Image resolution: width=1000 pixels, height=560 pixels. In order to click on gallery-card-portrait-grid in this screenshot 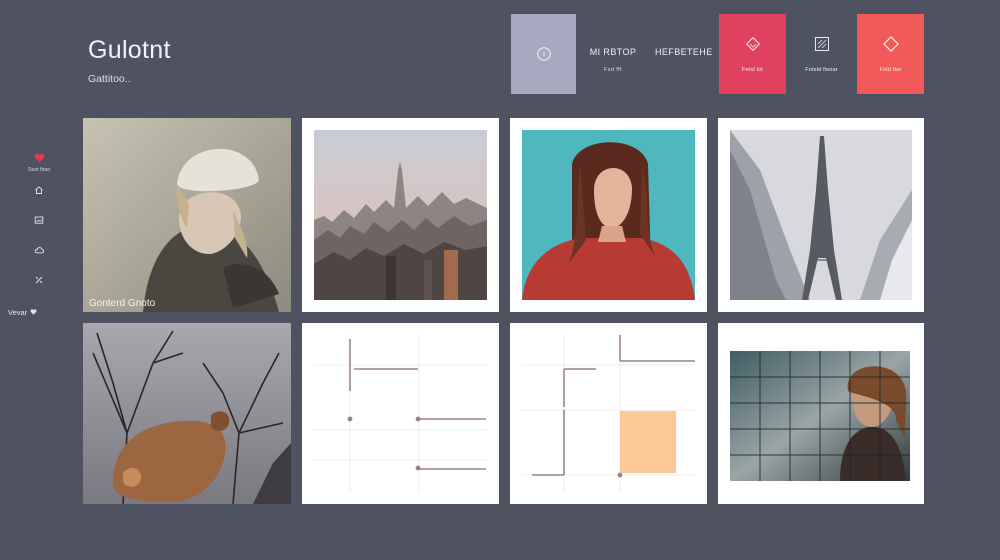, I will do `click(821, 413)`.